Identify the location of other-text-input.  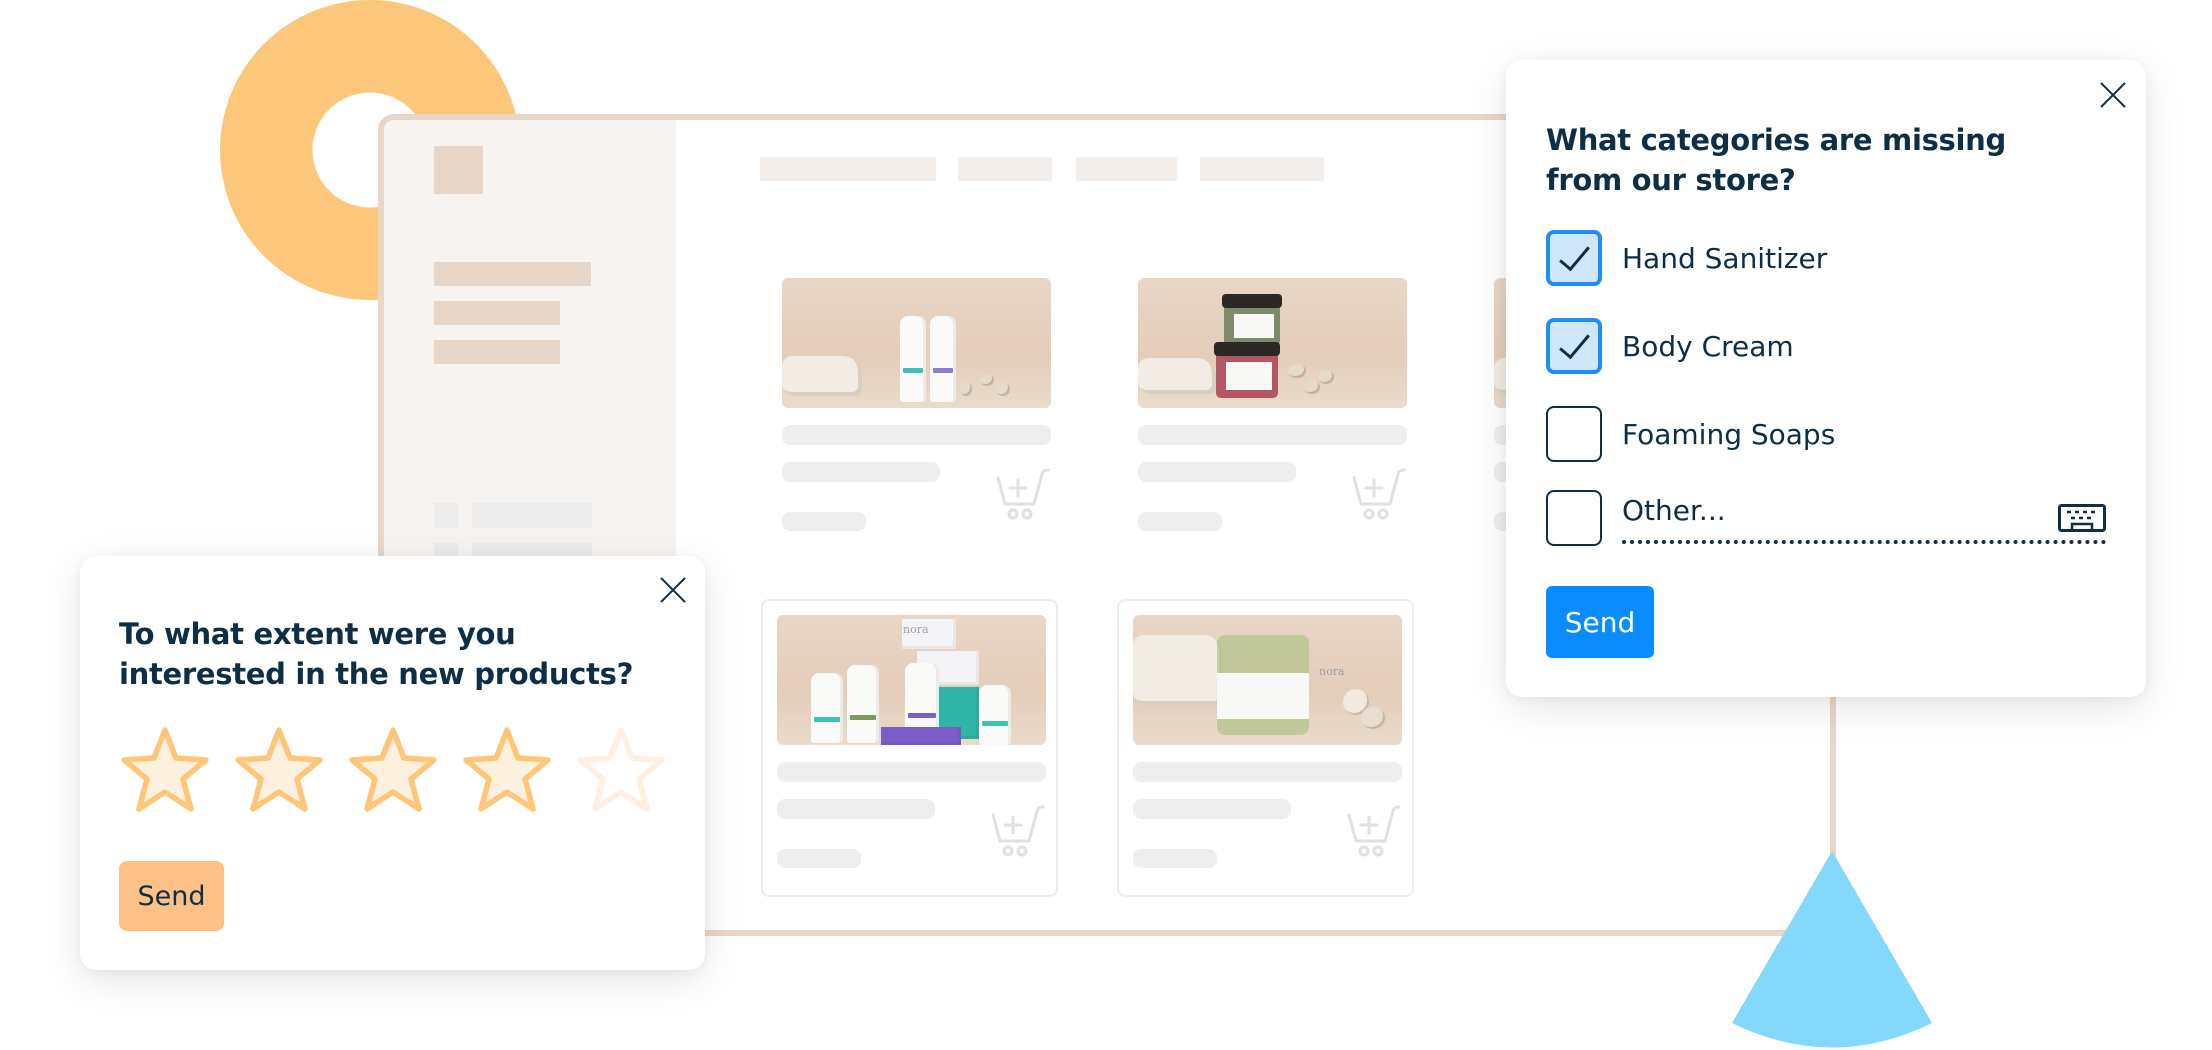
(1864, 515).